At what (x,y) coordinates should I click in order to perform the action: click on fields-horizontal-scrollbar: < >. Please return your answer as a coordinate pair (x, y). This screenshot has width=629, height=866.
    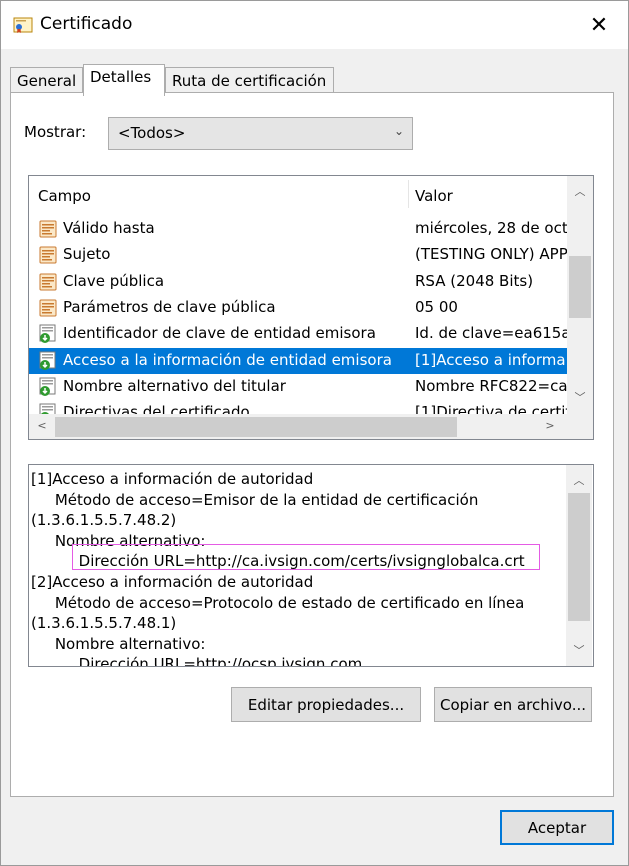
    Looking at the image, I should click on (298, 426).